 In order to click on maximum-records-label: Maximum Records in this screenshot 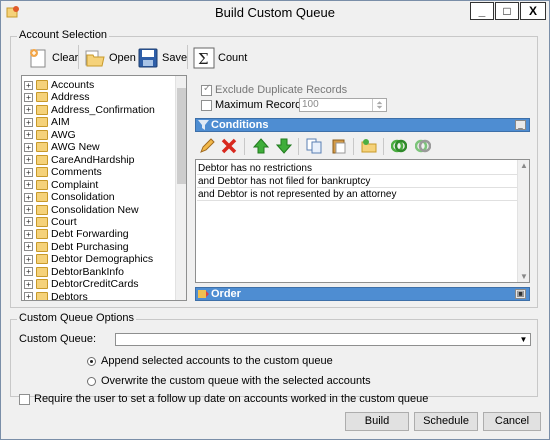, I will do `click(261, 105)`.